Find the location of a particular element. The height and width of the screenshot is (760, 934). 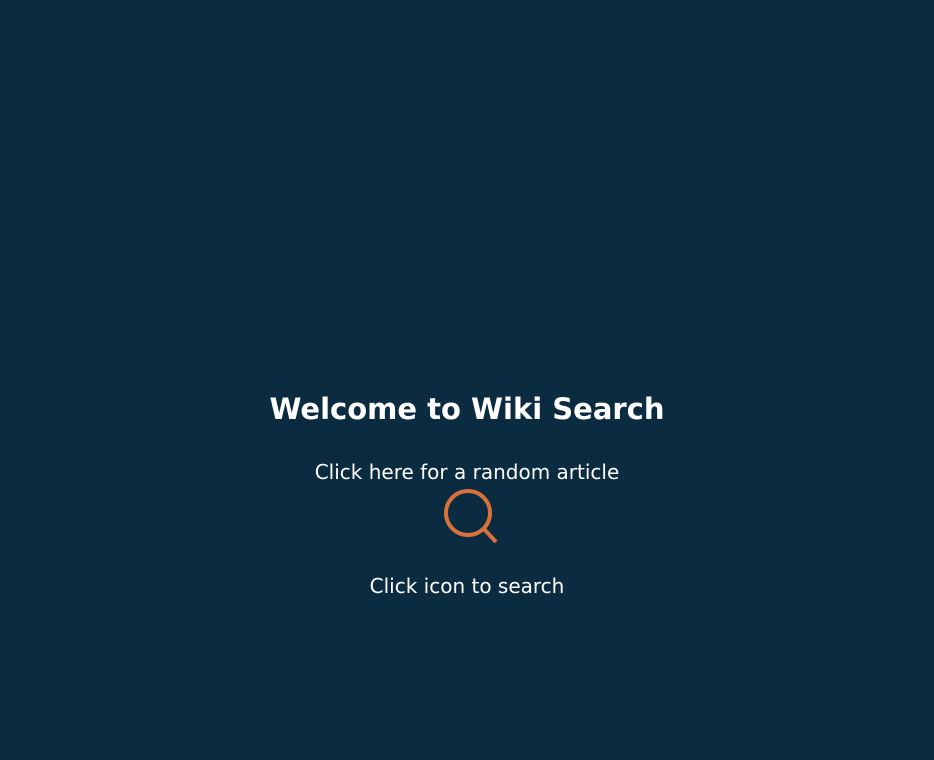

search-icon is located at coordinates (471, 517).